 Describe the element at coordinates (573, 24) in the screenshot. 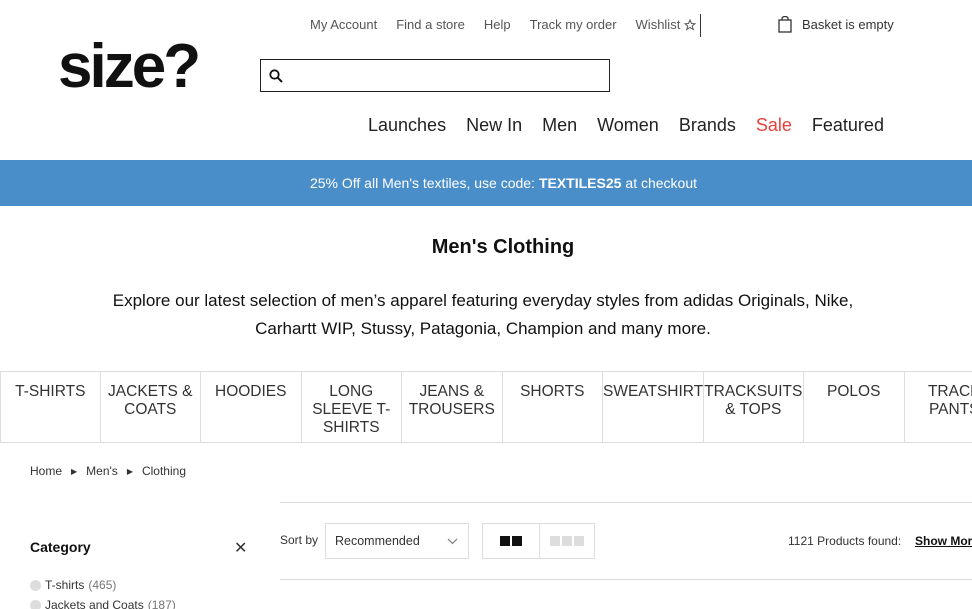

I see `track-order-link: Track my order` at that location.